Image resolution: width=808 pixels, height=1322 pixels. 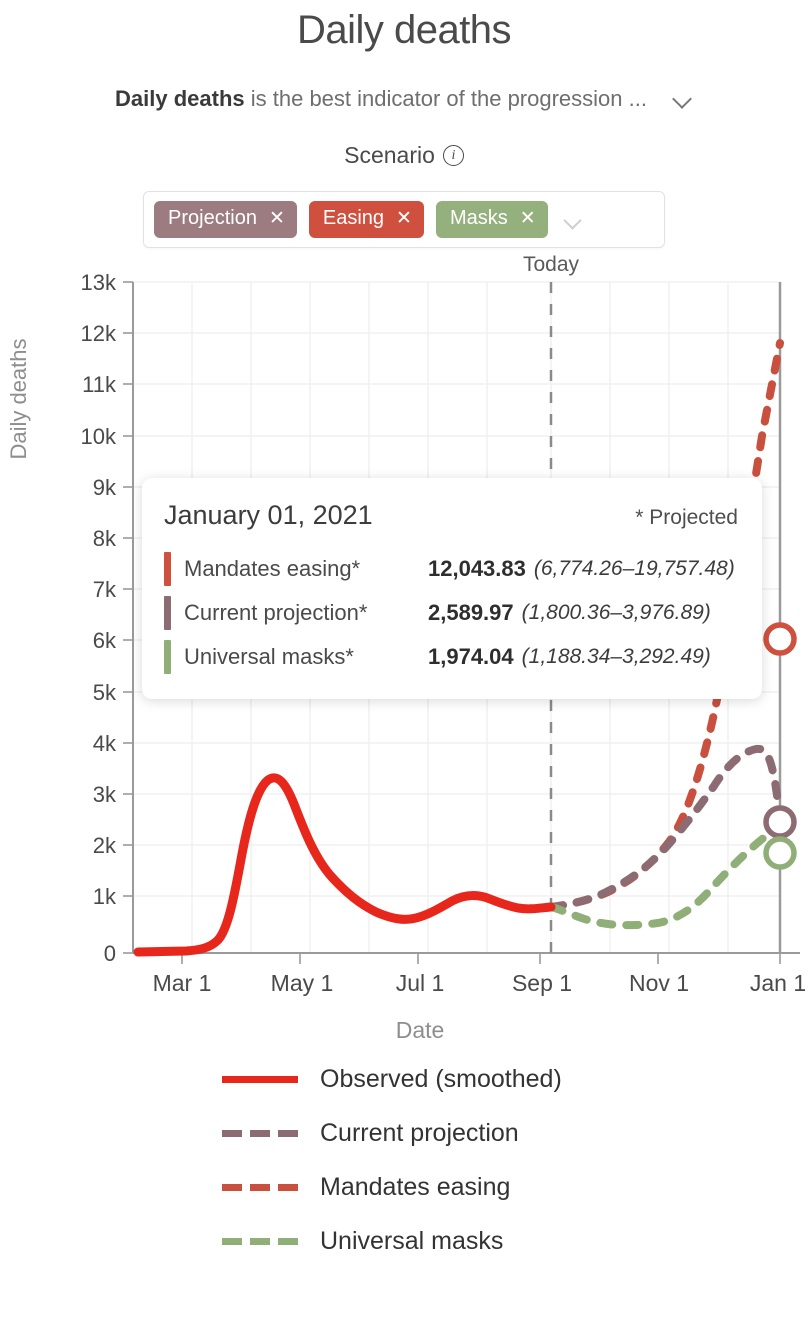 I want to click on scenario-chip-easing: Easing ✕, so click(x=366, y=219).